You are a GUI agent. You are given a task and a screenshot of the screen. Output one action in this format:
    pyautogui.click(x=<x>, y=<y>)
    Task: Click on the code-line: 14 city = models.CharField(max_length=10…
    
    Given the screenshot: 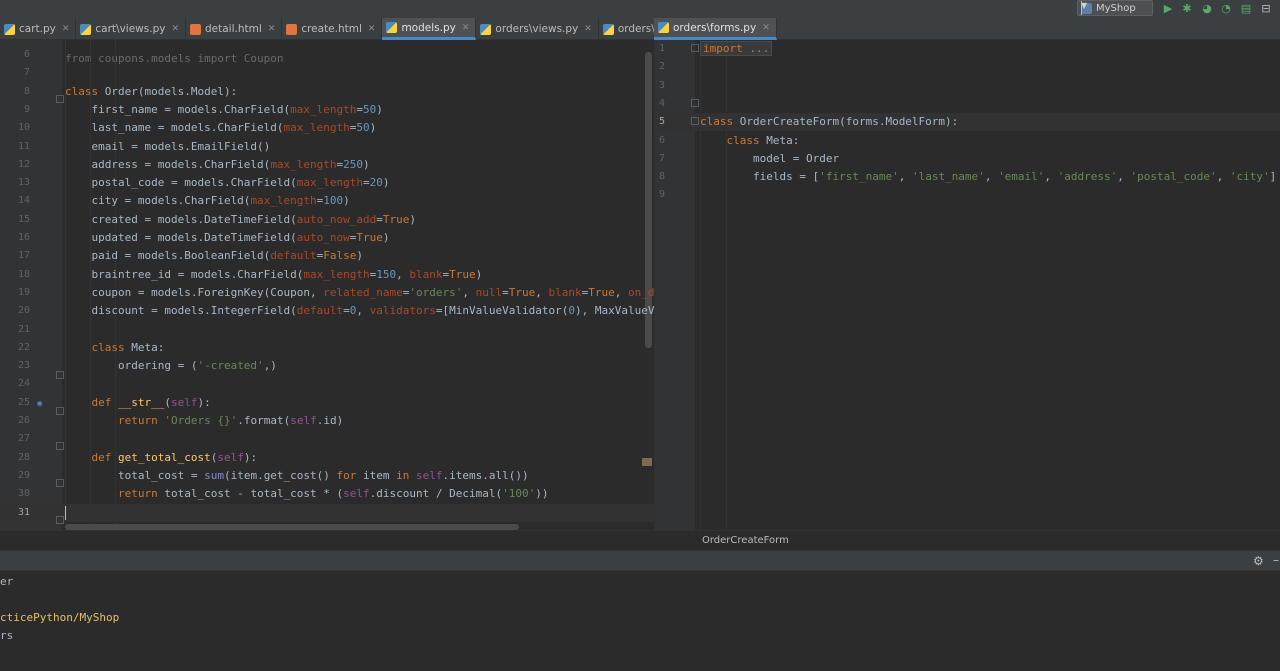 What is the action you would take?
    pyautogui.click(x=327, y=201)
    